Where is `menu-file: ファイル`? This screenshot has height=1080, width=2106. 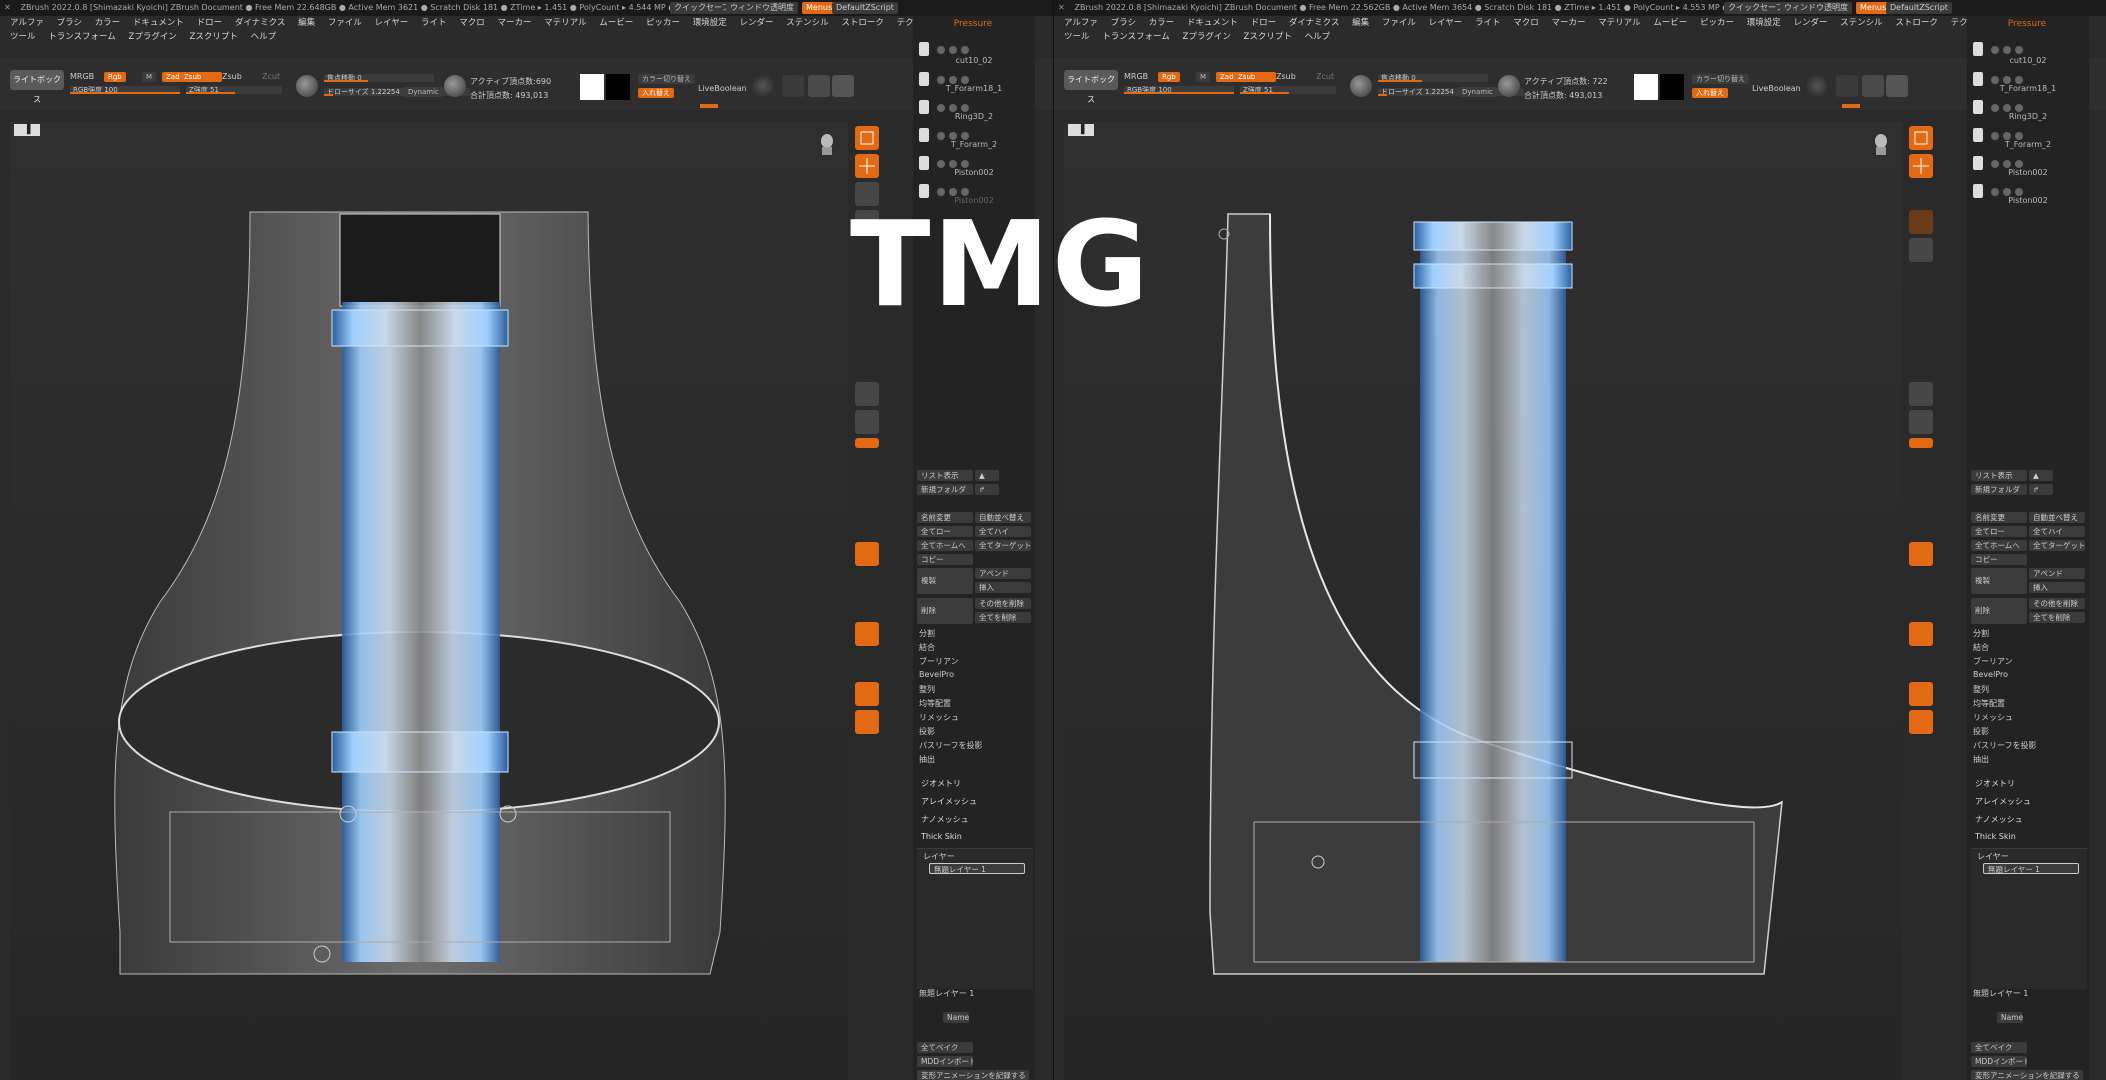
menu-file: ファイル is located at coordinates (345, 23).